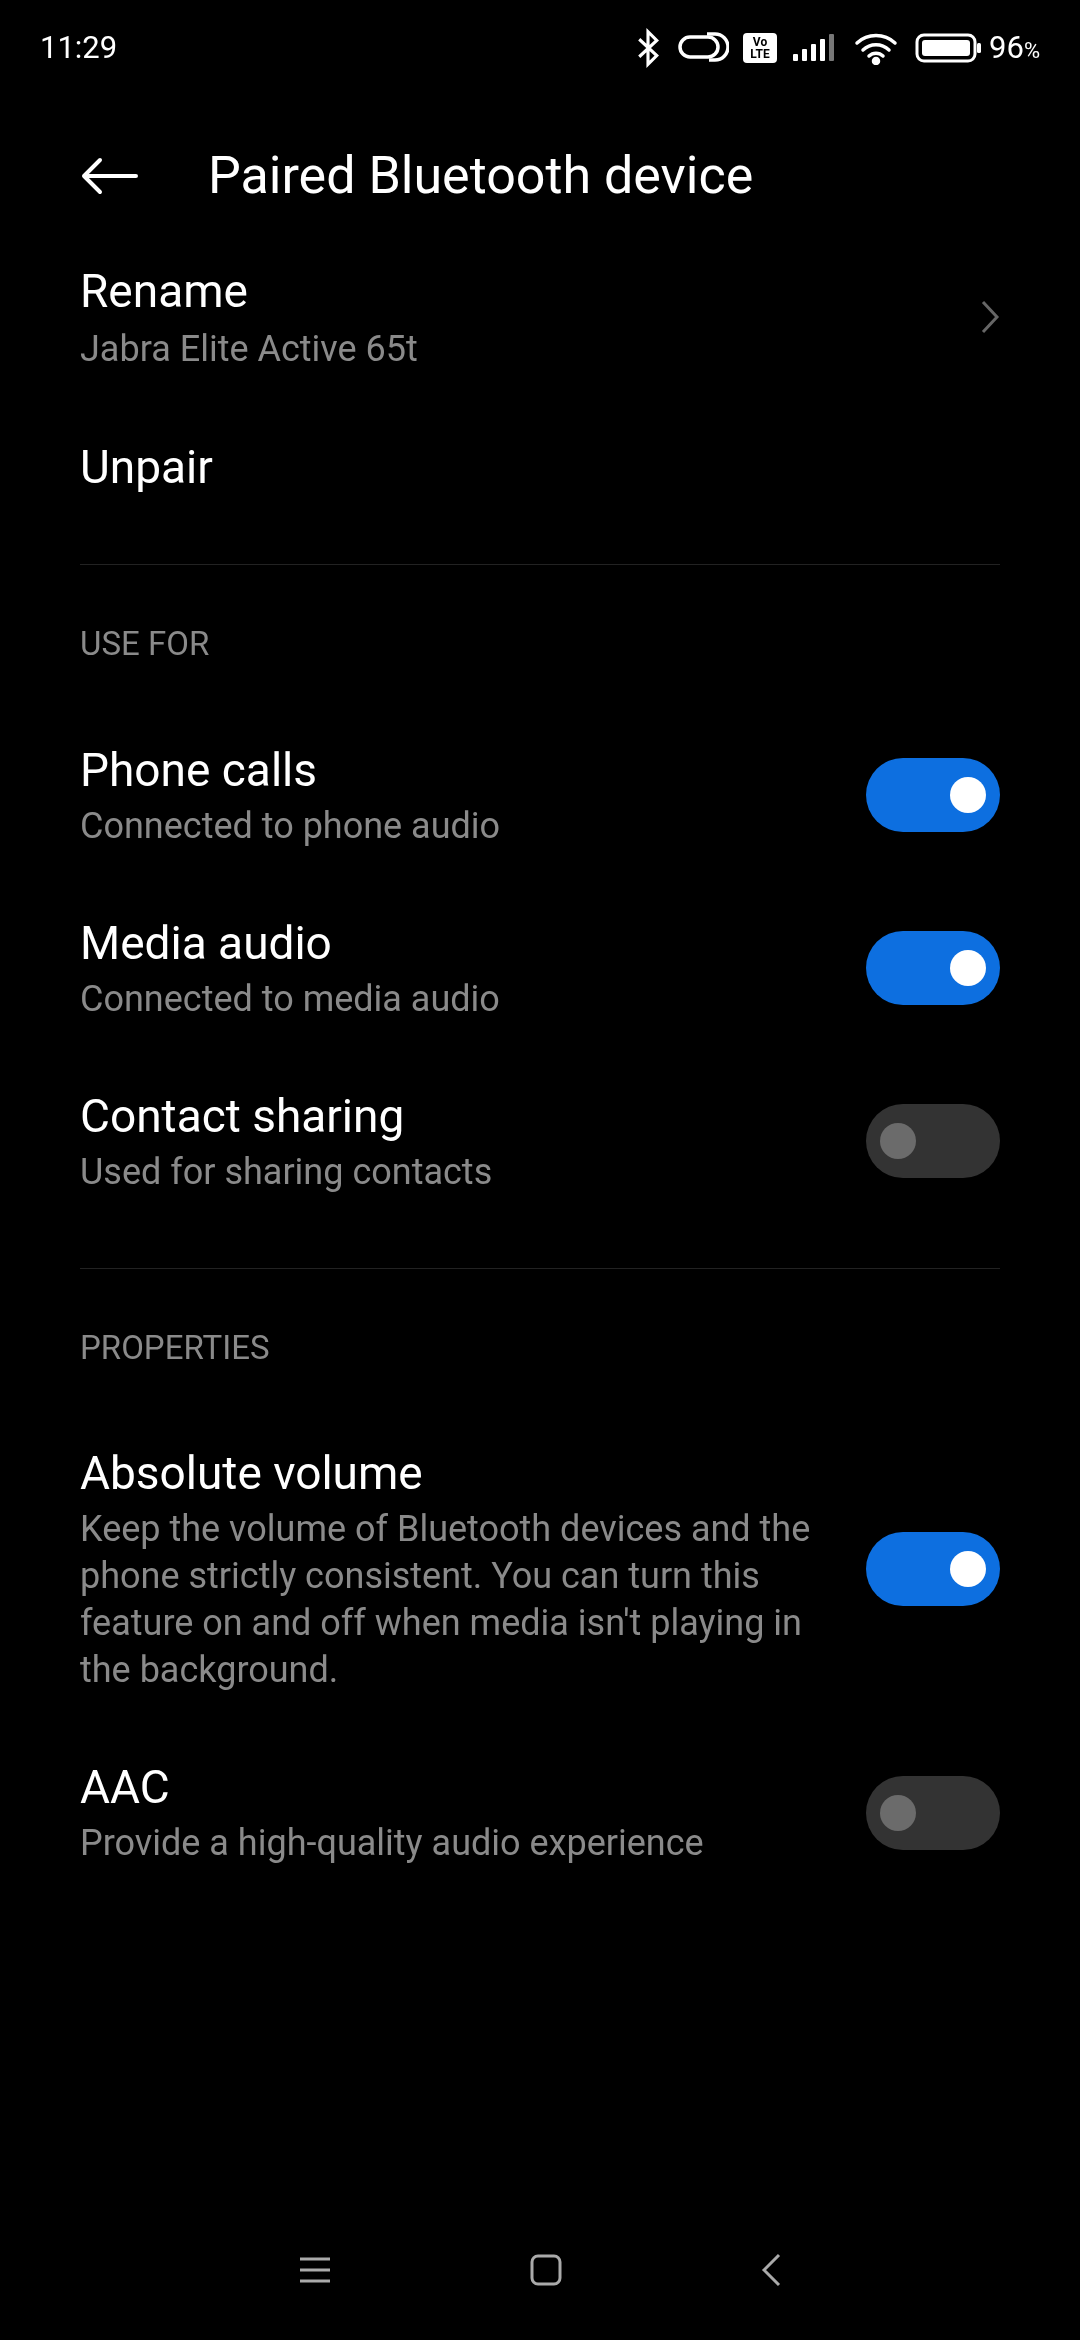  What do you see at coordinates (252, 1473) in the screenshot?
I see `setting-title: Absolute volume` at bounding box center [252, 1473].